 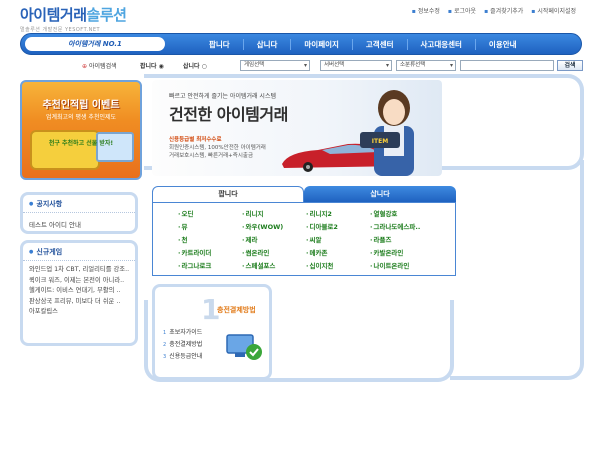 What do you see at coordinates (426, 65) in the screenshot?
I see `category-select: 소분류선택` at bounding box center [426, 65].